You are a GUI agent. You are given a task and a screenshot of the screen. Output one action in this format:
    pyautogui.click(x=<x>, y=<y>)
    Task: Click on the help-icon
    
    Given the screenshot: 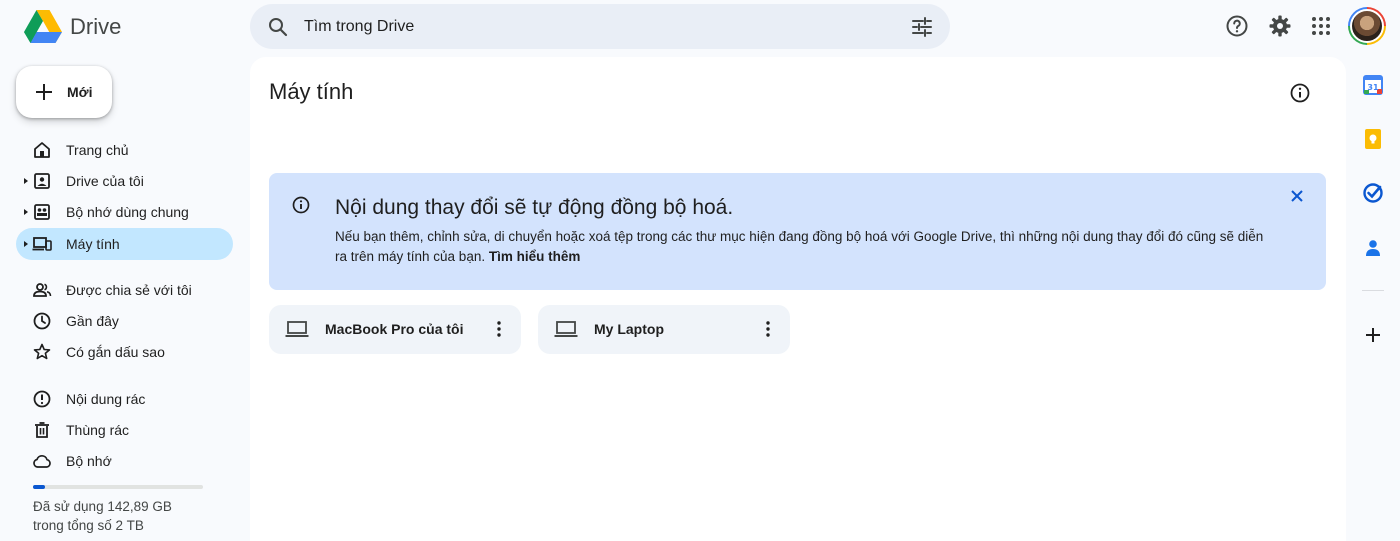 What is the action you would take?
    pyautogui.click(x=1237, y=26)
    